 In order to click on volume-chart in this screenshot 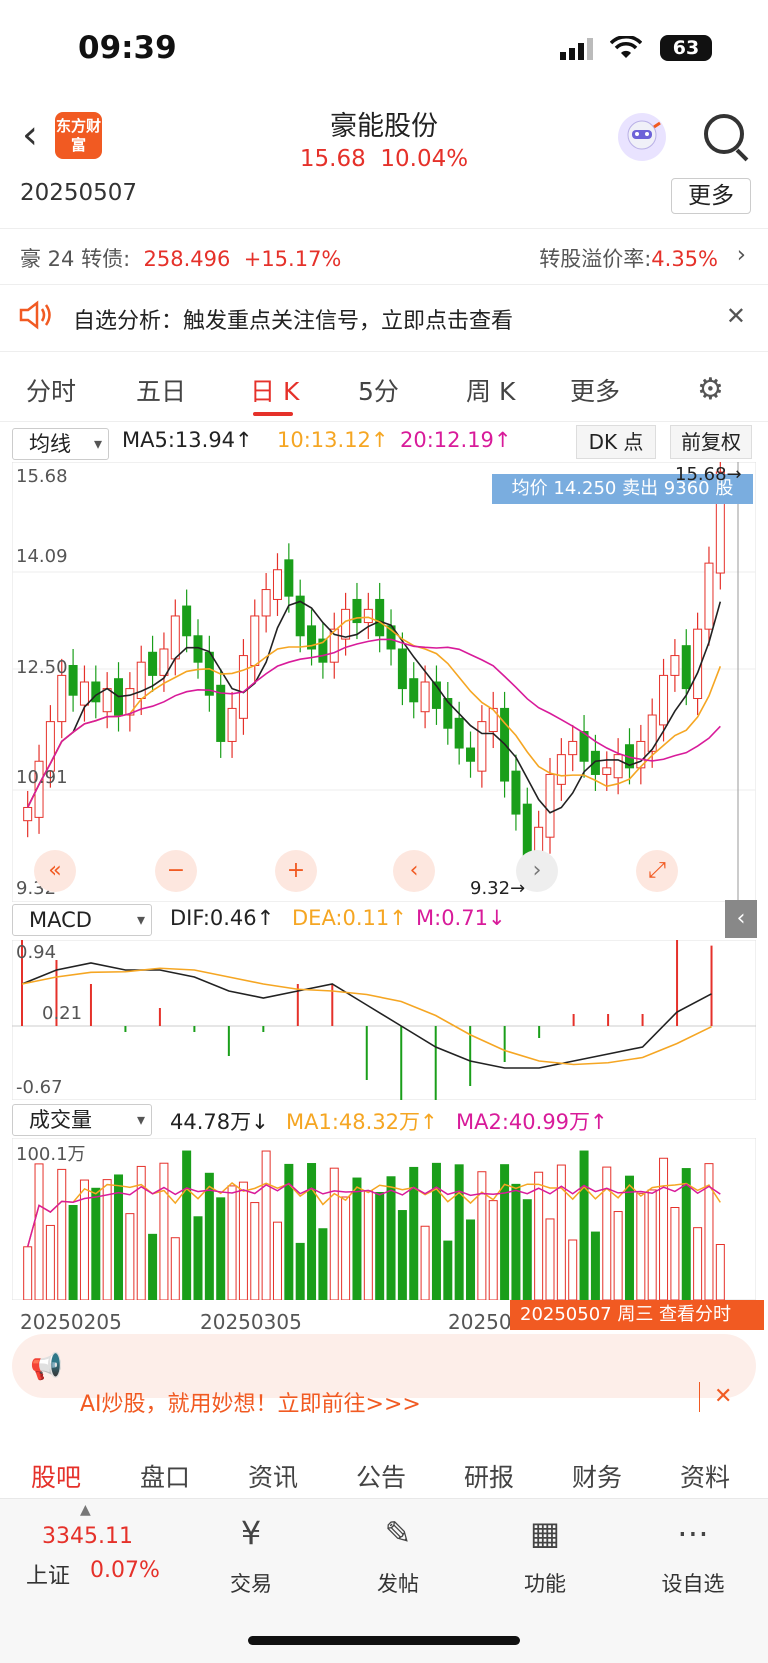, I will do `click(384, 1219)`.